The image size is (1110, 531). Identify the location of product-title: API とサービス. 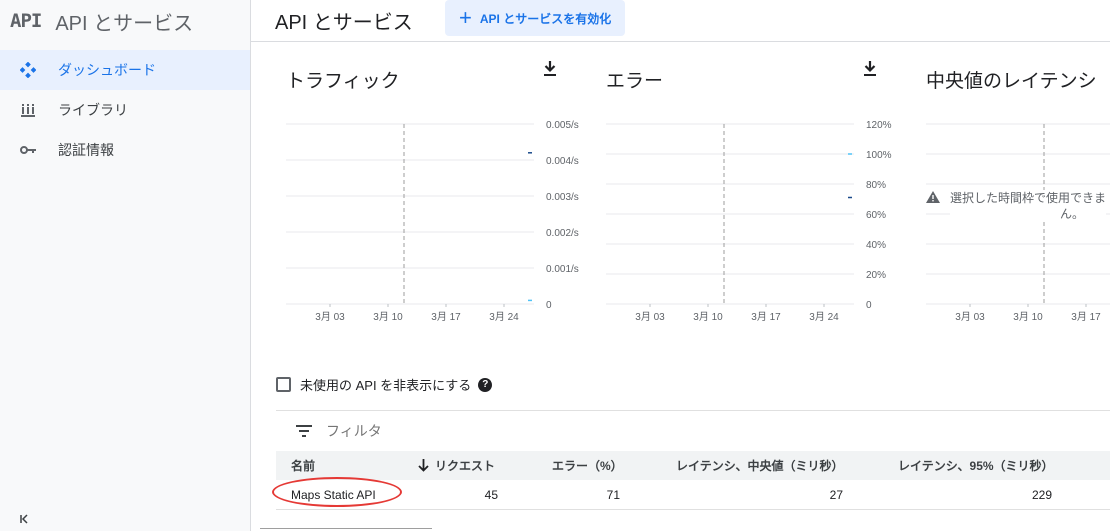
(124, 23).